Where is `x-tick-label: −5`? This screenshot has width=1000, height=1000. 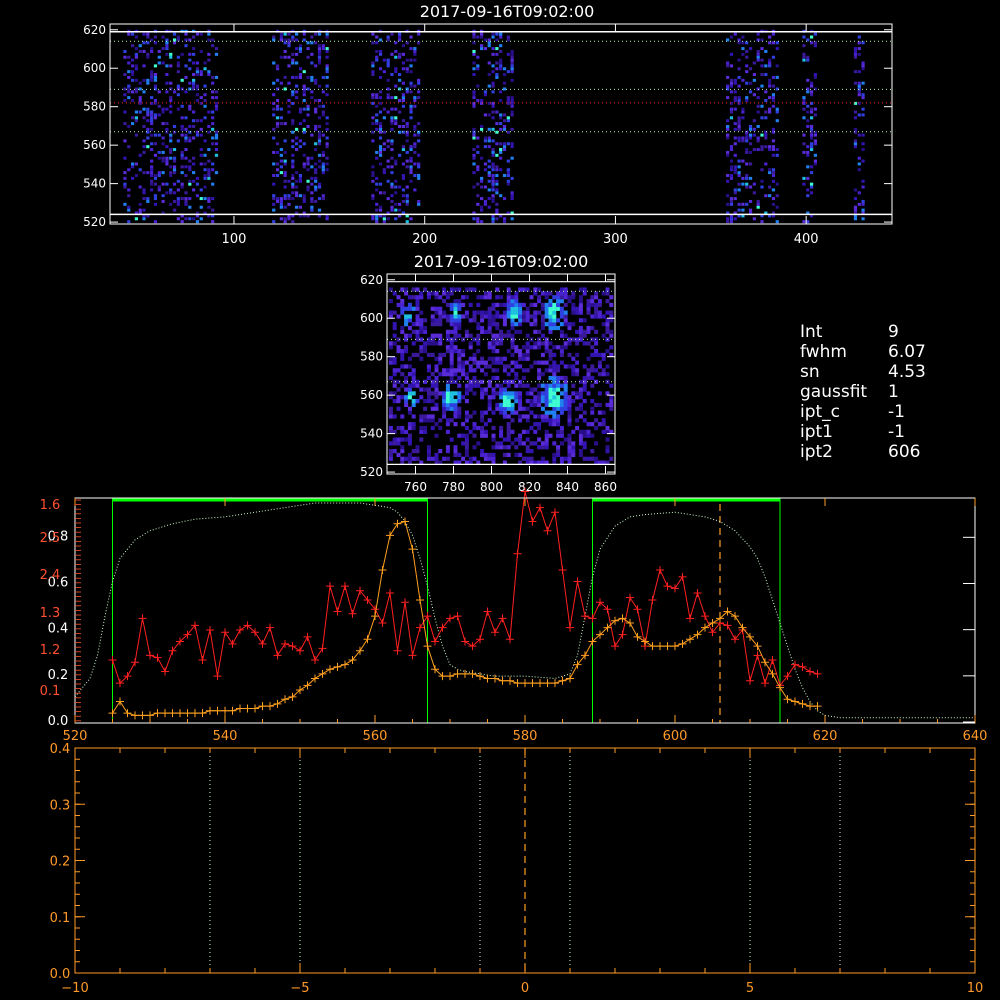
x-tick-label: −5 is located at coordinates (299, 988).